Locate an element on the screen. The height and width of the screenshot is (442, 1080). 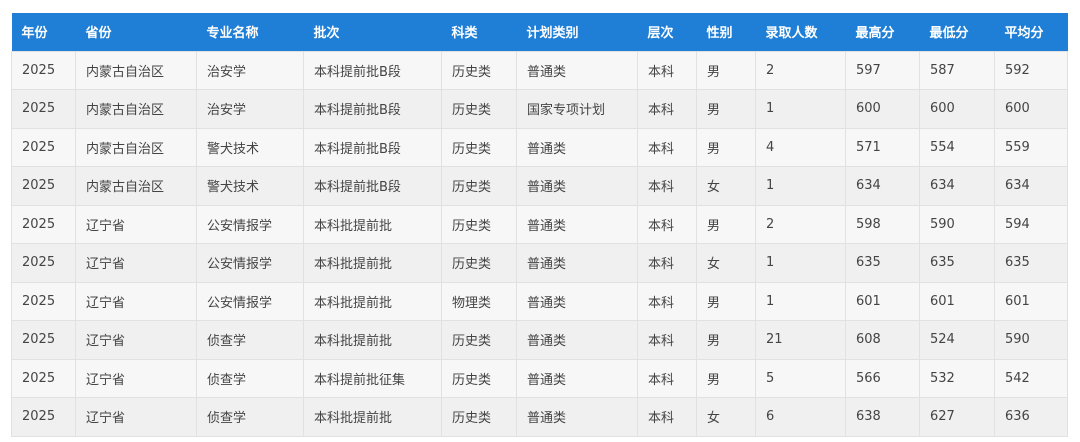
cell-max-score: 608 is located at coordinates (882, 340).